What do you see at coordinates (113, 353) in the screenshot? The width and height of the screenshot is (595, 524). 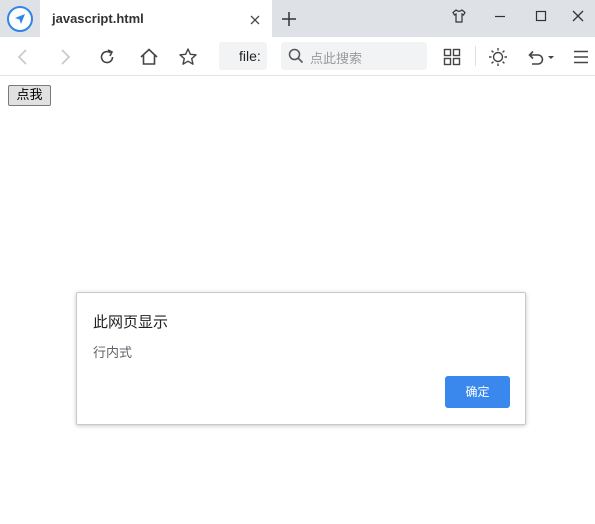 I see `dialog-message: 行内式` at bounding box center [113, 353].